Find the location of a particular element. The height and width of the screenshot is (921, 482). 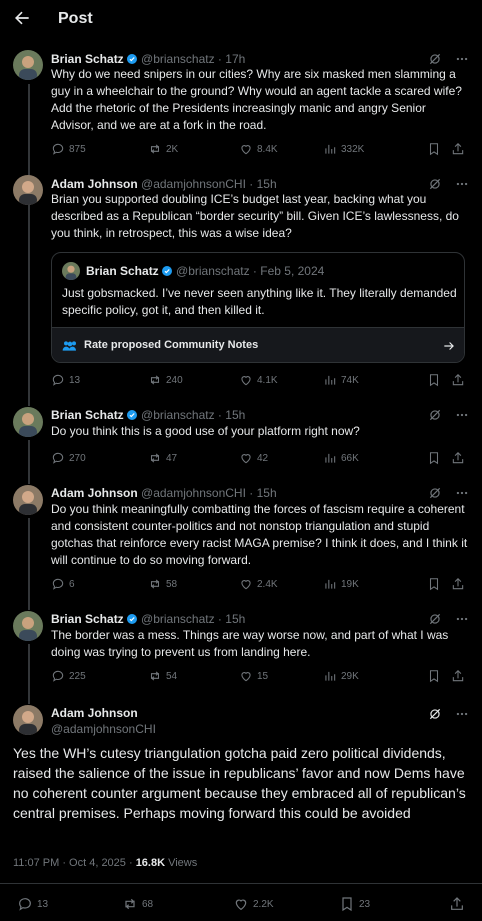

like-button: 42 is located at coordinates (253, 458).